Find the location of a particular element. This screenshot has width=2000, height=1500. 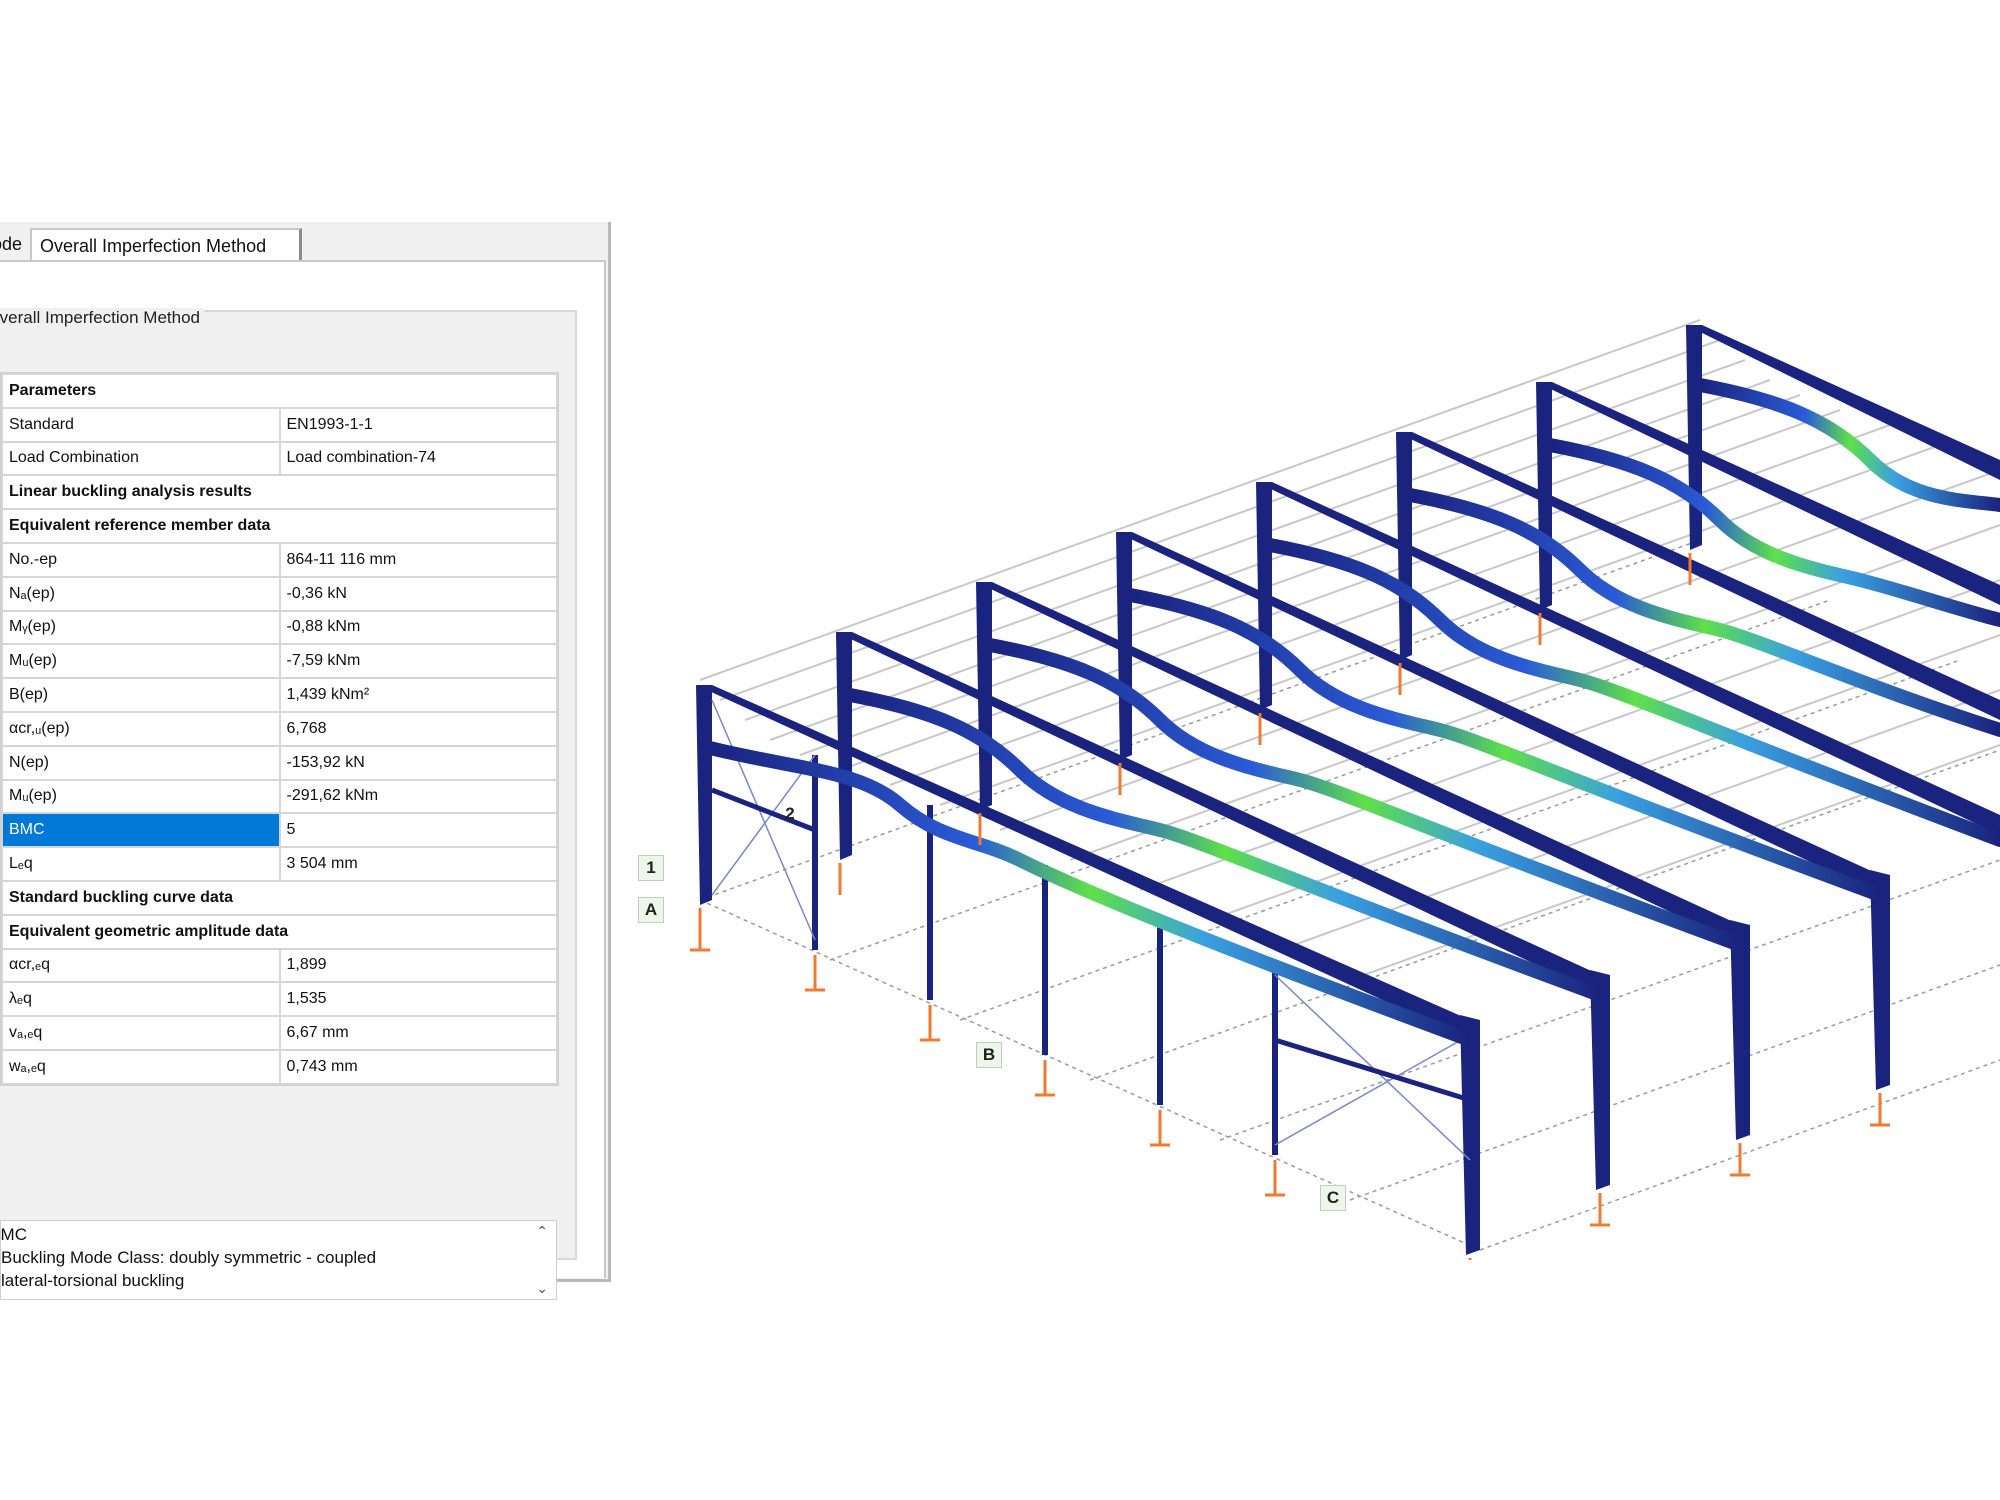

grid-axis-label-b: B is located at coordinates (989, 1055).